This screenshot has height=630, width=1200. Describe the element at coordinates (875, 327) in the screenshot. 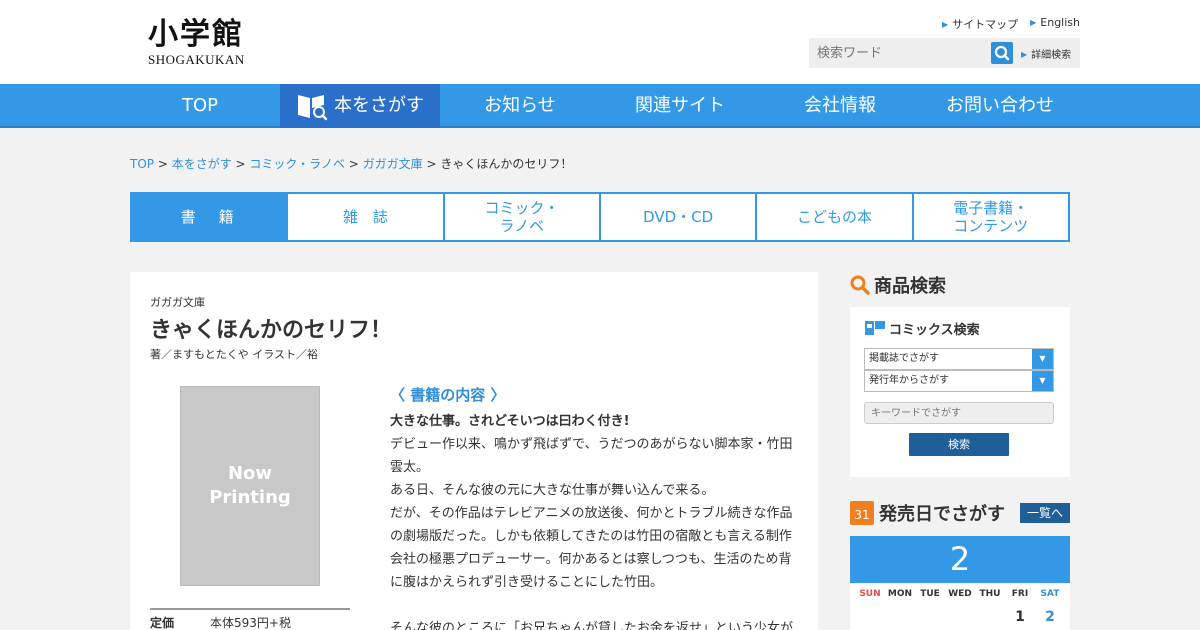

I see `comics-book-icon` at that location.